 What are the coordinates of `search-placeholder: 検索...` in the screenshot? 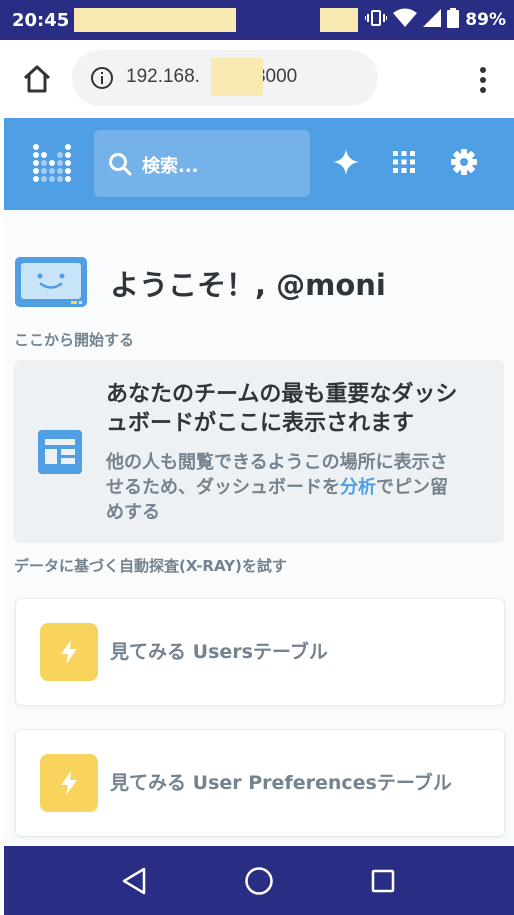 It's located at (170, 166).